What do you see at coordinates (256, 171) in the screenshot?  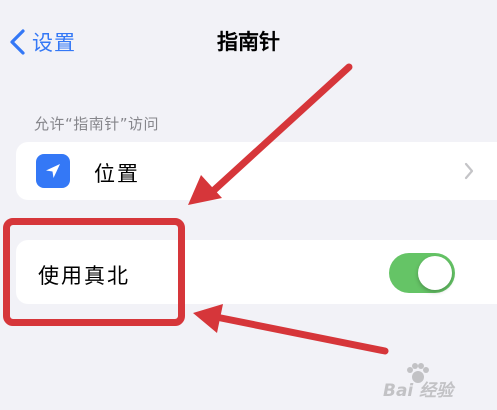 I see `location-row: 位置` at bounding box center [256, 171].